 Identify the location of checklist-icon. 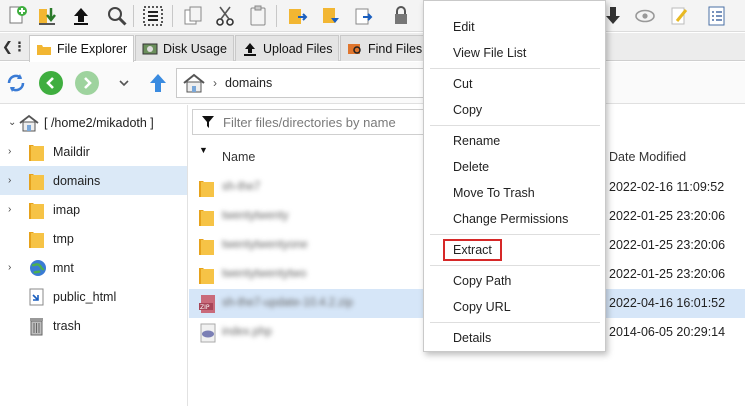
(717, 16).